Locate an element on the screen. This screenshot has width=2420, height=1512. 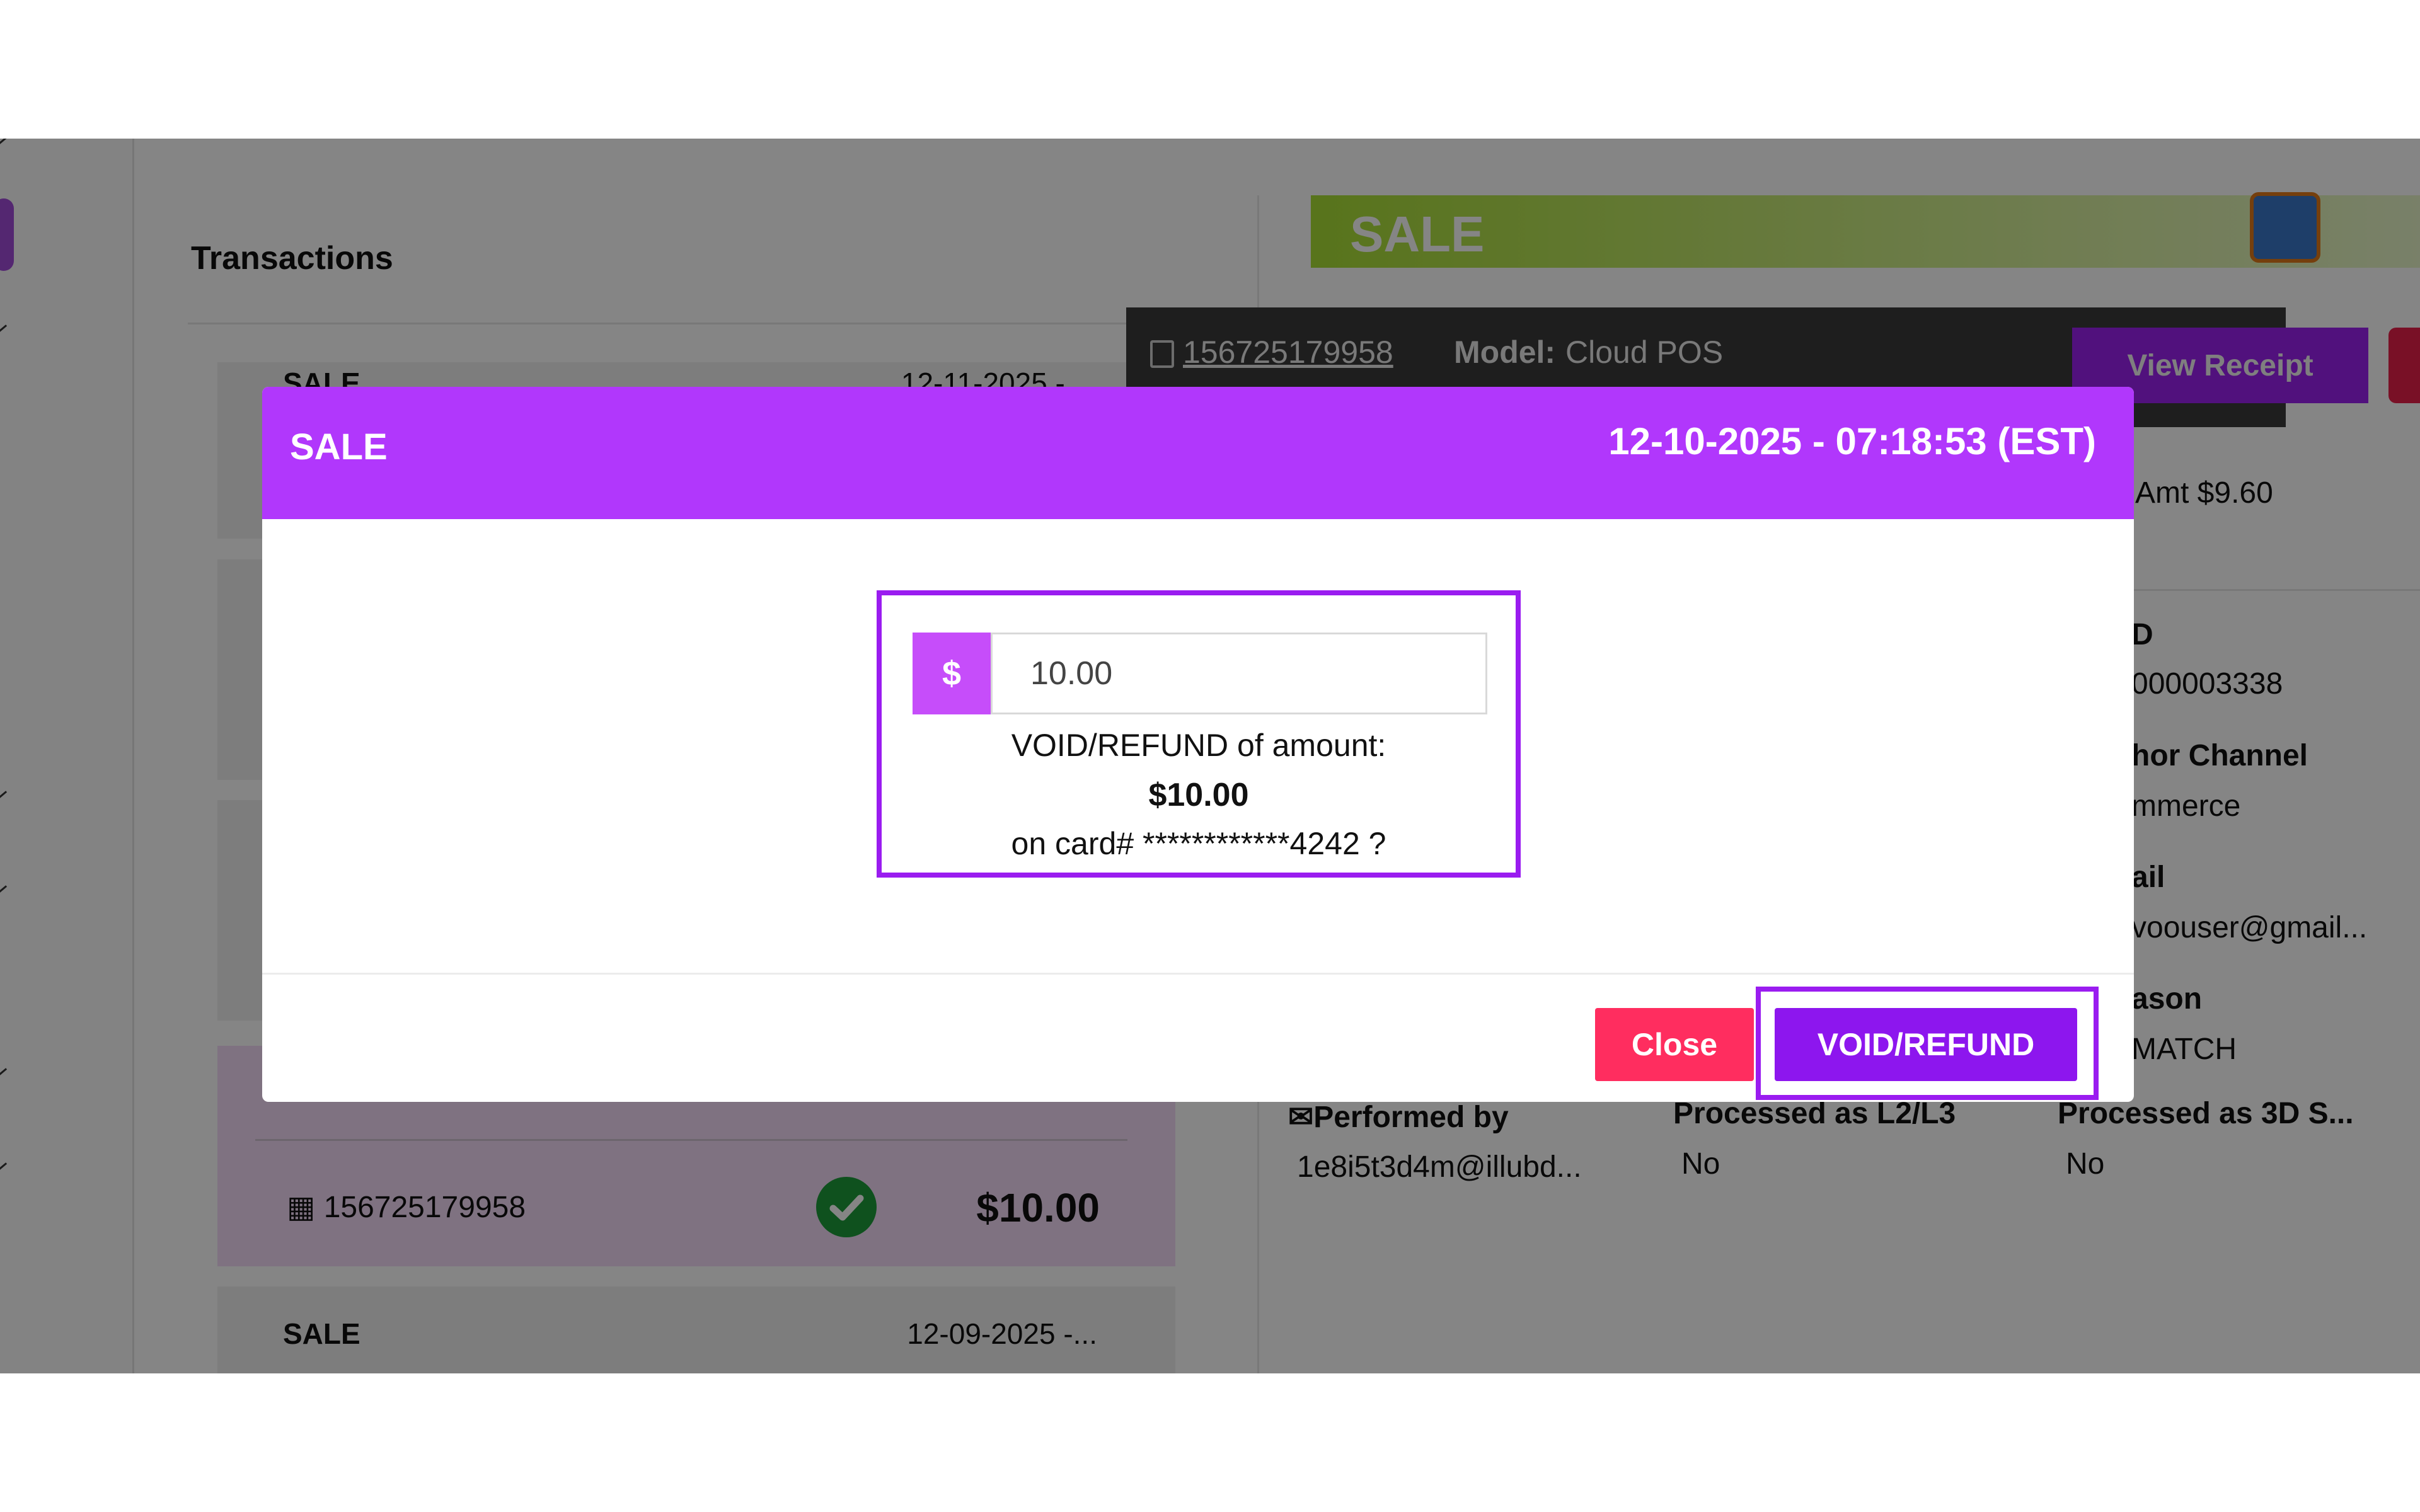
modal-header: SALE 12-10-2025 - 07:18:53 (EST) is located at coordinates (1198, 453).